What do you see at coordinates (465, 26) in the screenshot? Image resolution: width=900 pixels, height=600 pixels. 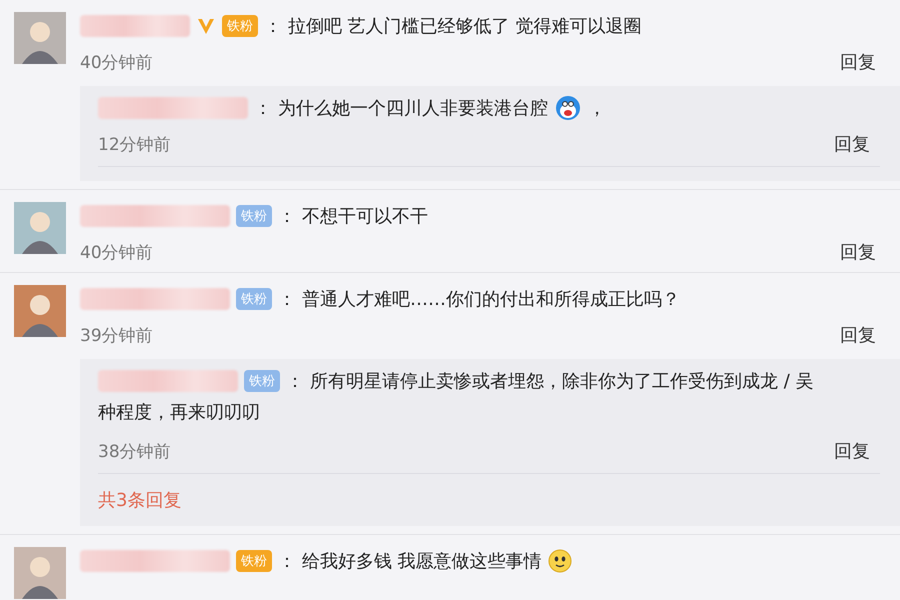 I see `comment-text: 拉倒吧 艺人门槛已经够低了 觉得难可以退圈` at bounding box center [465, 26].